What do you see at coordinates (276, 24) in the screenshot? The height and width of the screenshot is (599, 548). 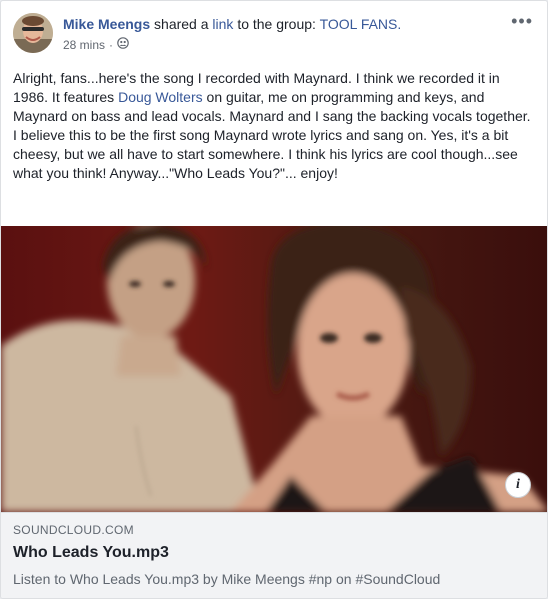 I see `action-suffix: to the group:` at bounding box center [276, 24].